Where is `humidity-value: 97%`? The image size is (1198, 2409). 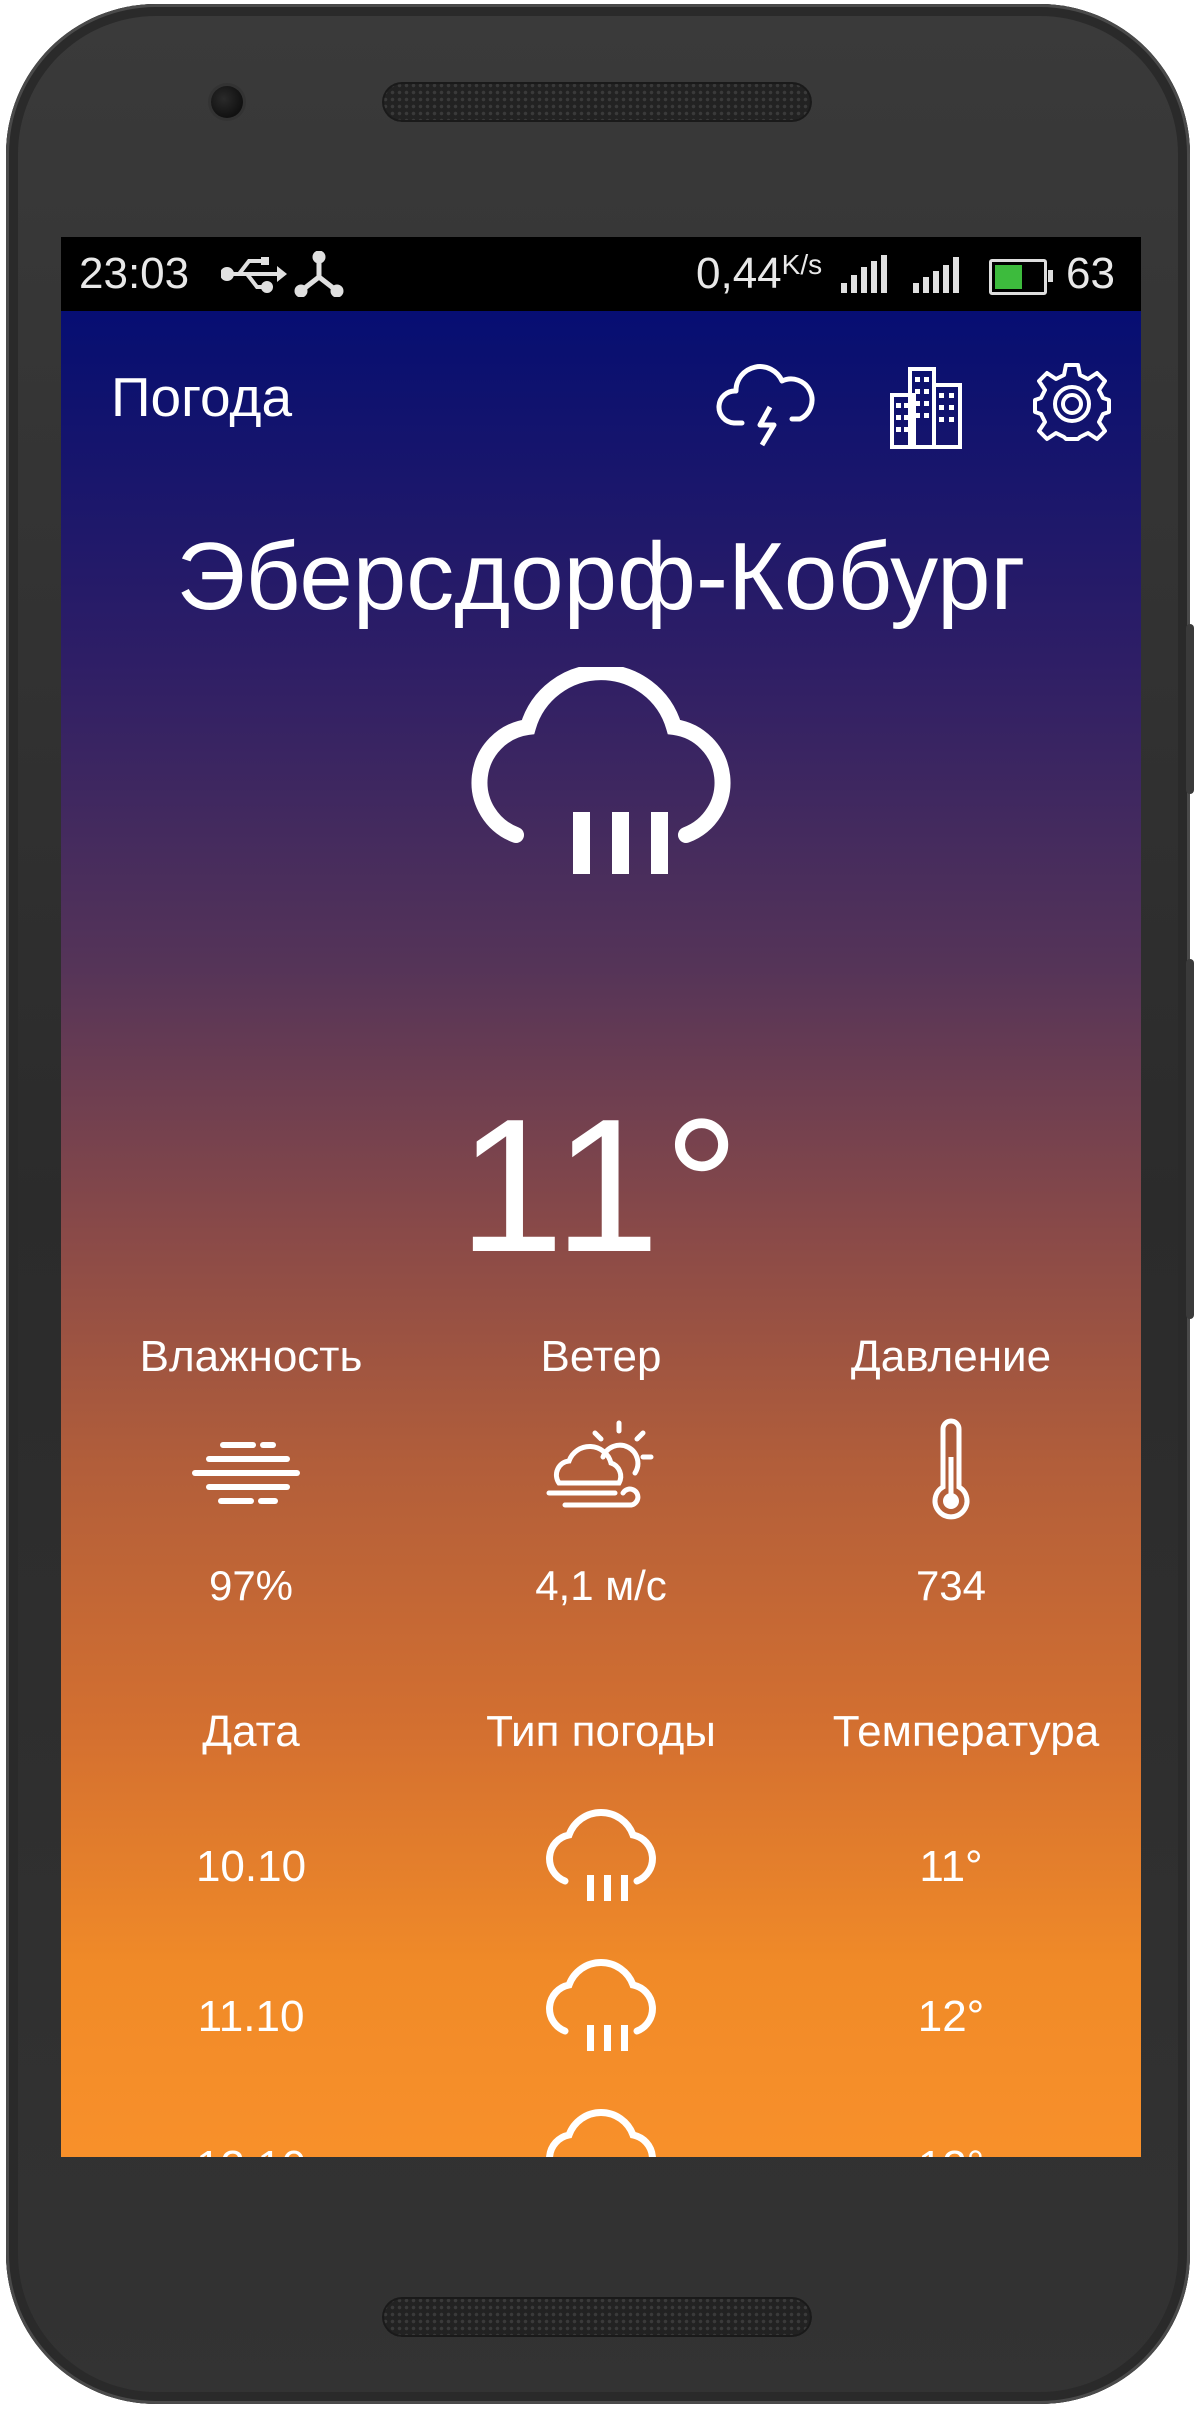 humidity-value: 97% is located at coordinates (251, 1585).